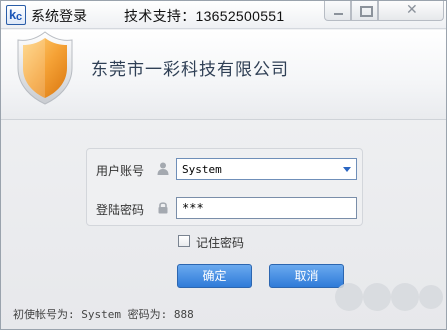  I want to click on watermark-logo, so click(389, 297).